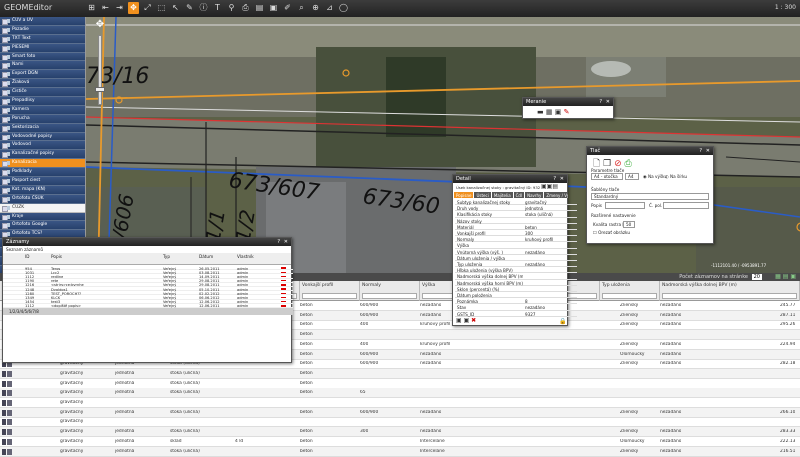 Image resolution: width=800 pixels, height=457 pixels. I want to click on zaznamy-pager: 1/2/3/4/5/6/7/8, so click(148, 311).